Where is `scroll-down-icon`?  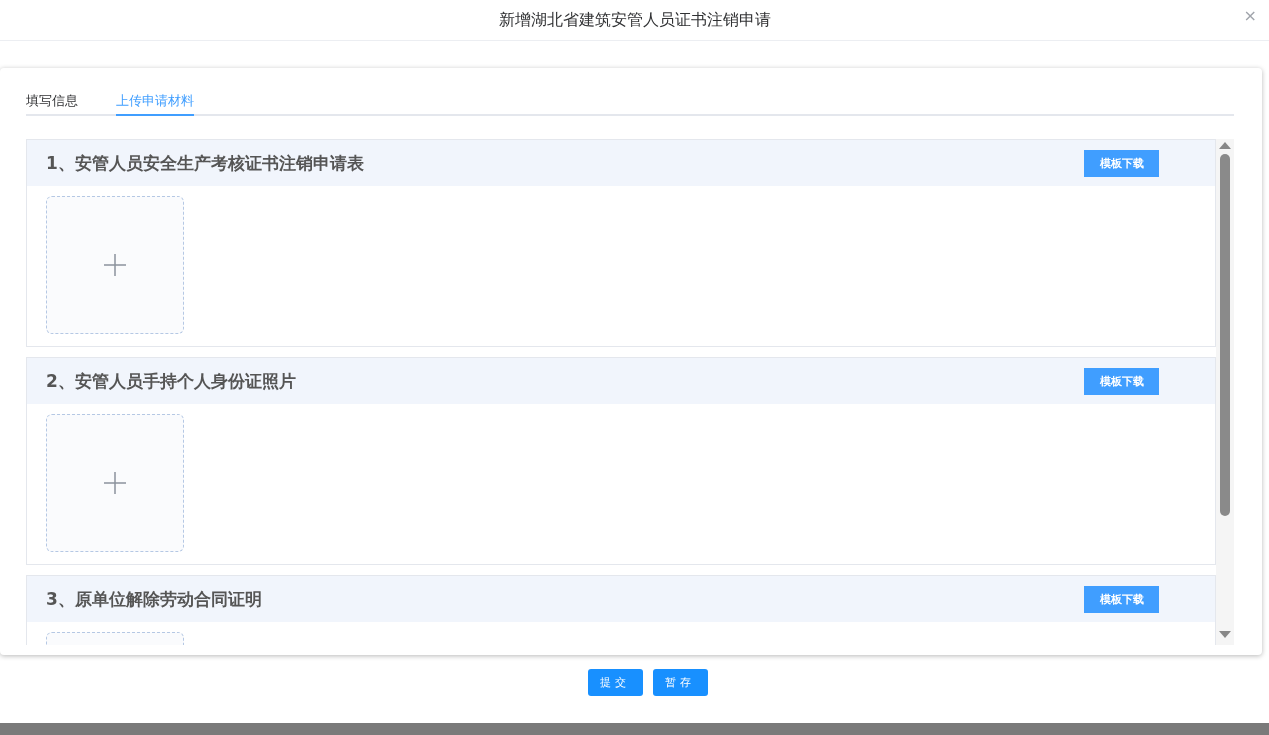
scroll-down-icon is located at coordinates (1225, 635).